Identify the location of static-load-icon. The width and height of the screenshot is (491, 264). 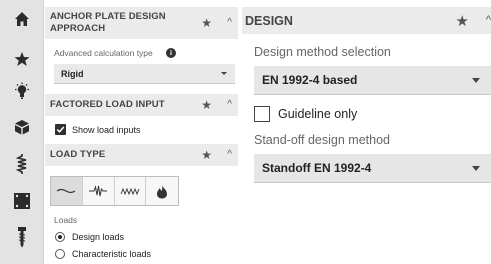
(66, 191).